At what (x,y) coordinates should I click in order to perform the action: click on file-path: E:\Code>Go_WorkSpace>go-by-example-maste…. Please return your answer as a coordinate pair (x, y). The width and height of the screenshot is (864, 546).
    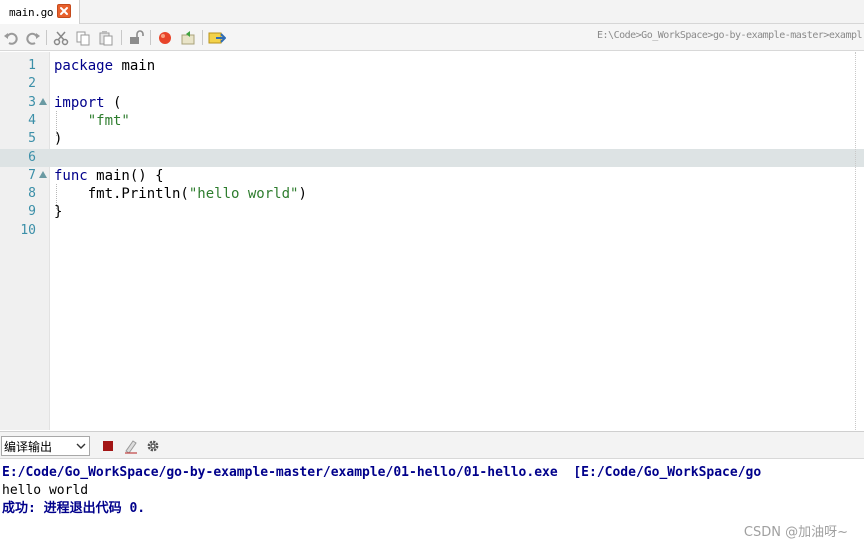
    Looking at the image, I should click on (729, 35).